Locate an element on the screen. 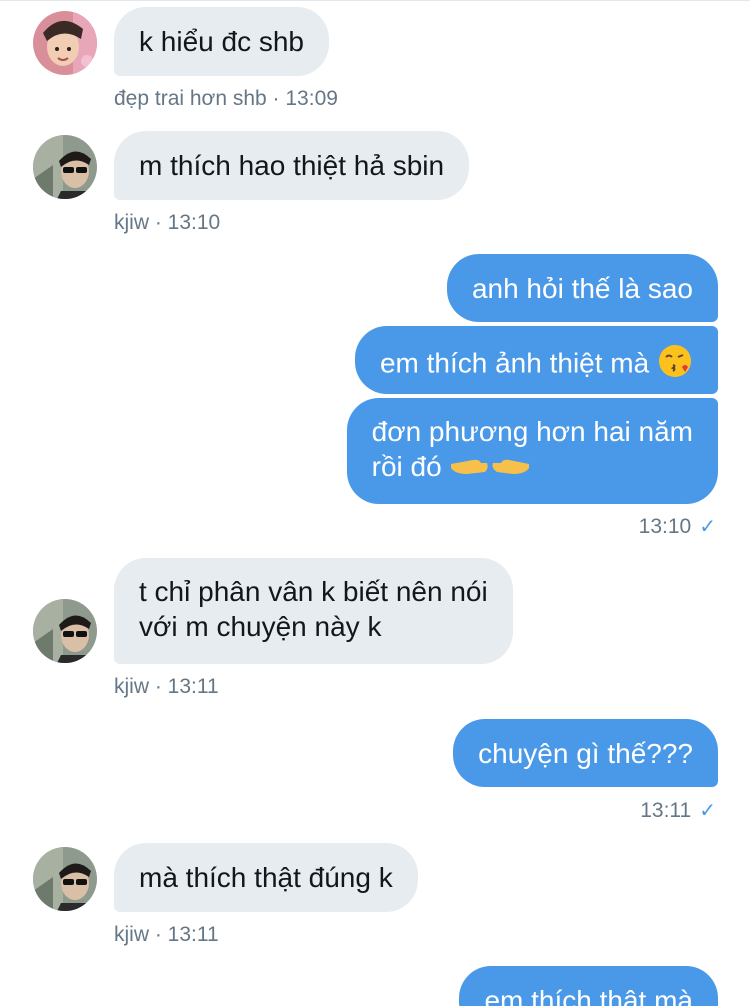 The height and width of the screenshot is (1006, 750). message-text: k hiểu đc shb is located at coordinates (221, 41).